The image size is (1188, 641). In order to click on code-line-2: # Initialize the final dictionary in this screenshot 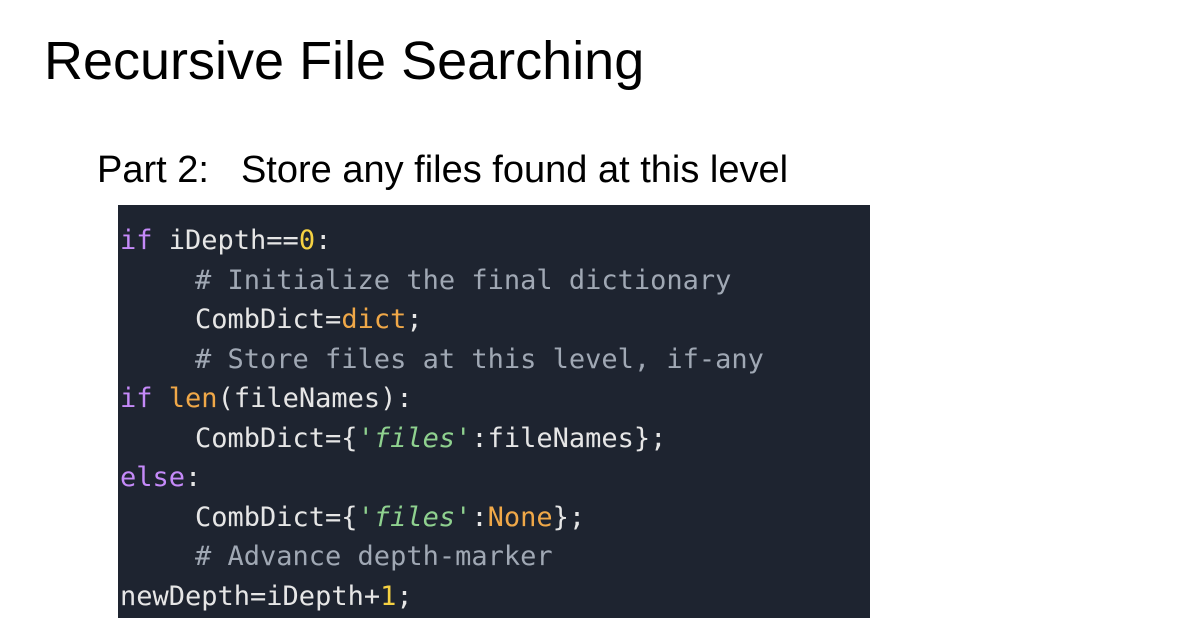, I will do `click(494, 281)`.